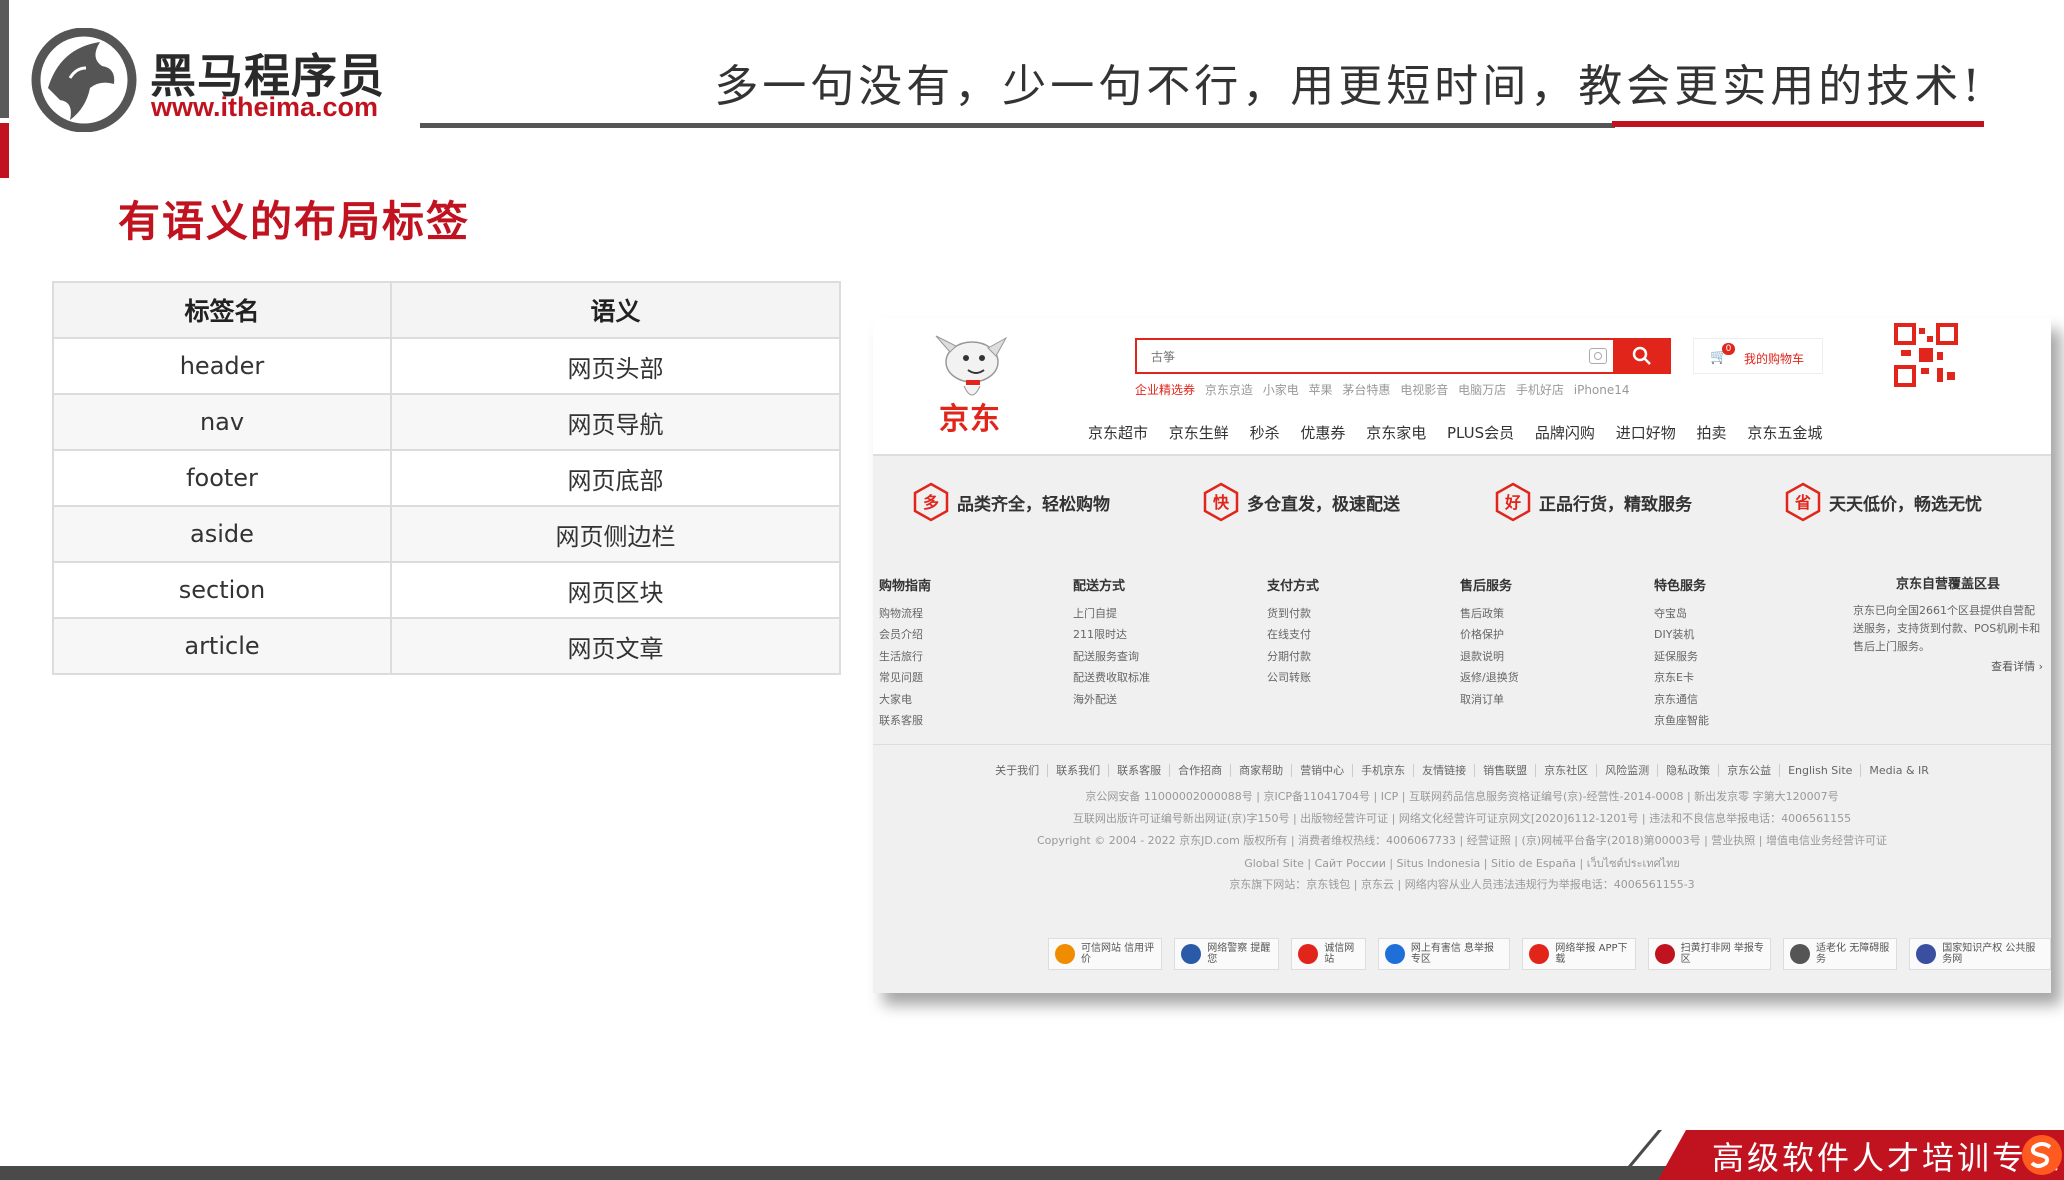 This screenshot has height=1180, width=2064. I want to click on footer-link: 联系客服, so click(1139, 770).